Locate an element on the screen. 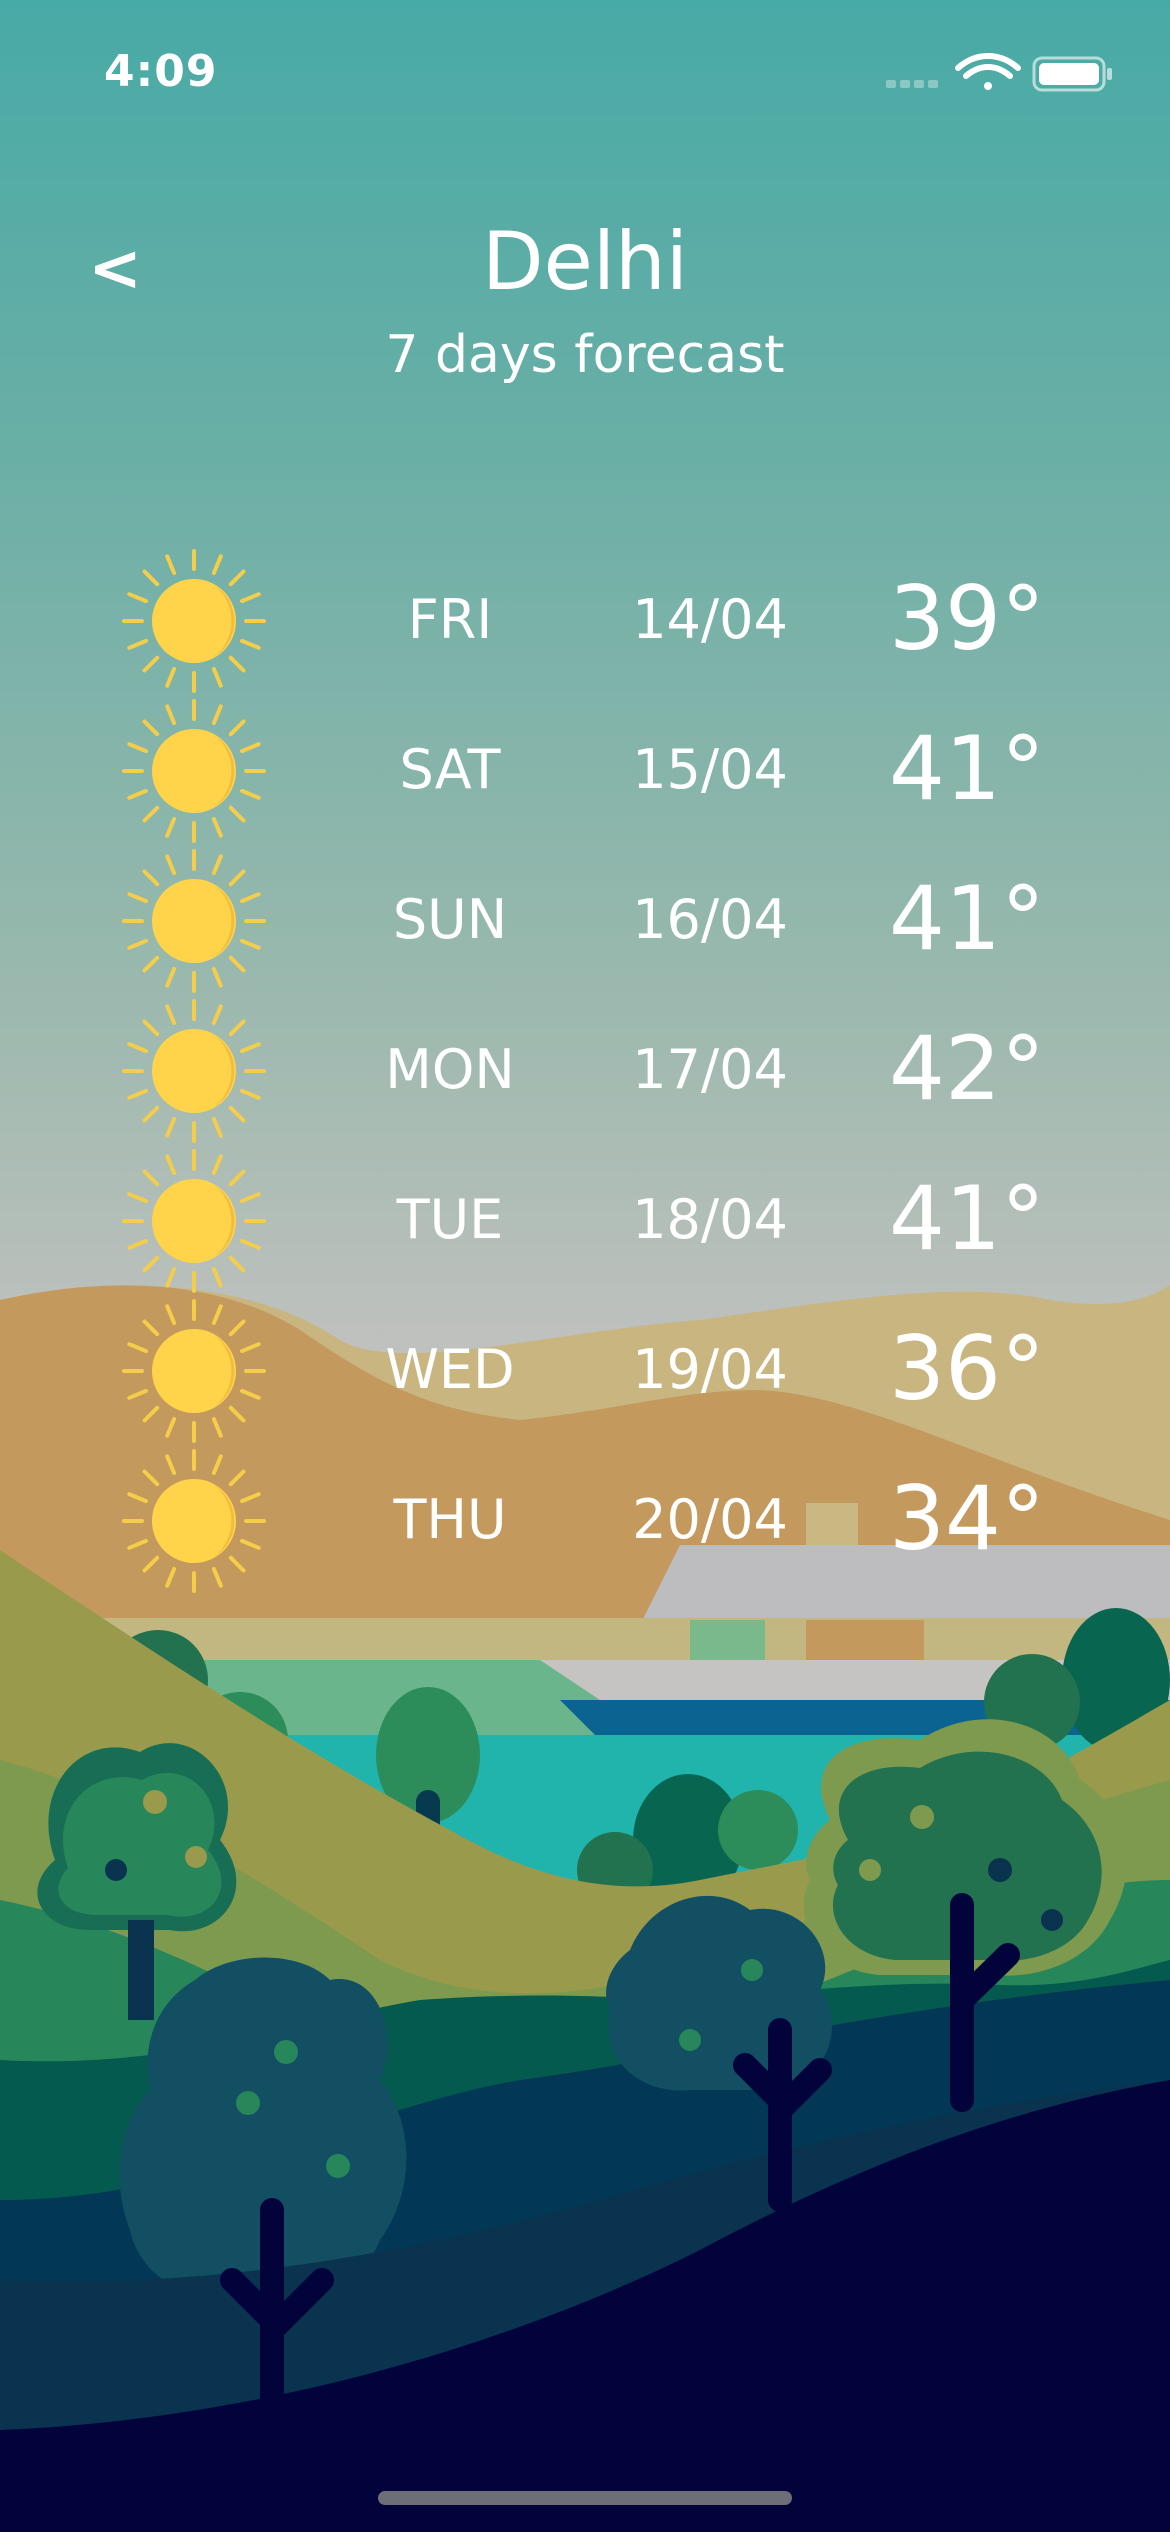 The width and height of the screenshot is (1170, 2532). forecast-temp: 42° is located at coordinates (967, 1068).